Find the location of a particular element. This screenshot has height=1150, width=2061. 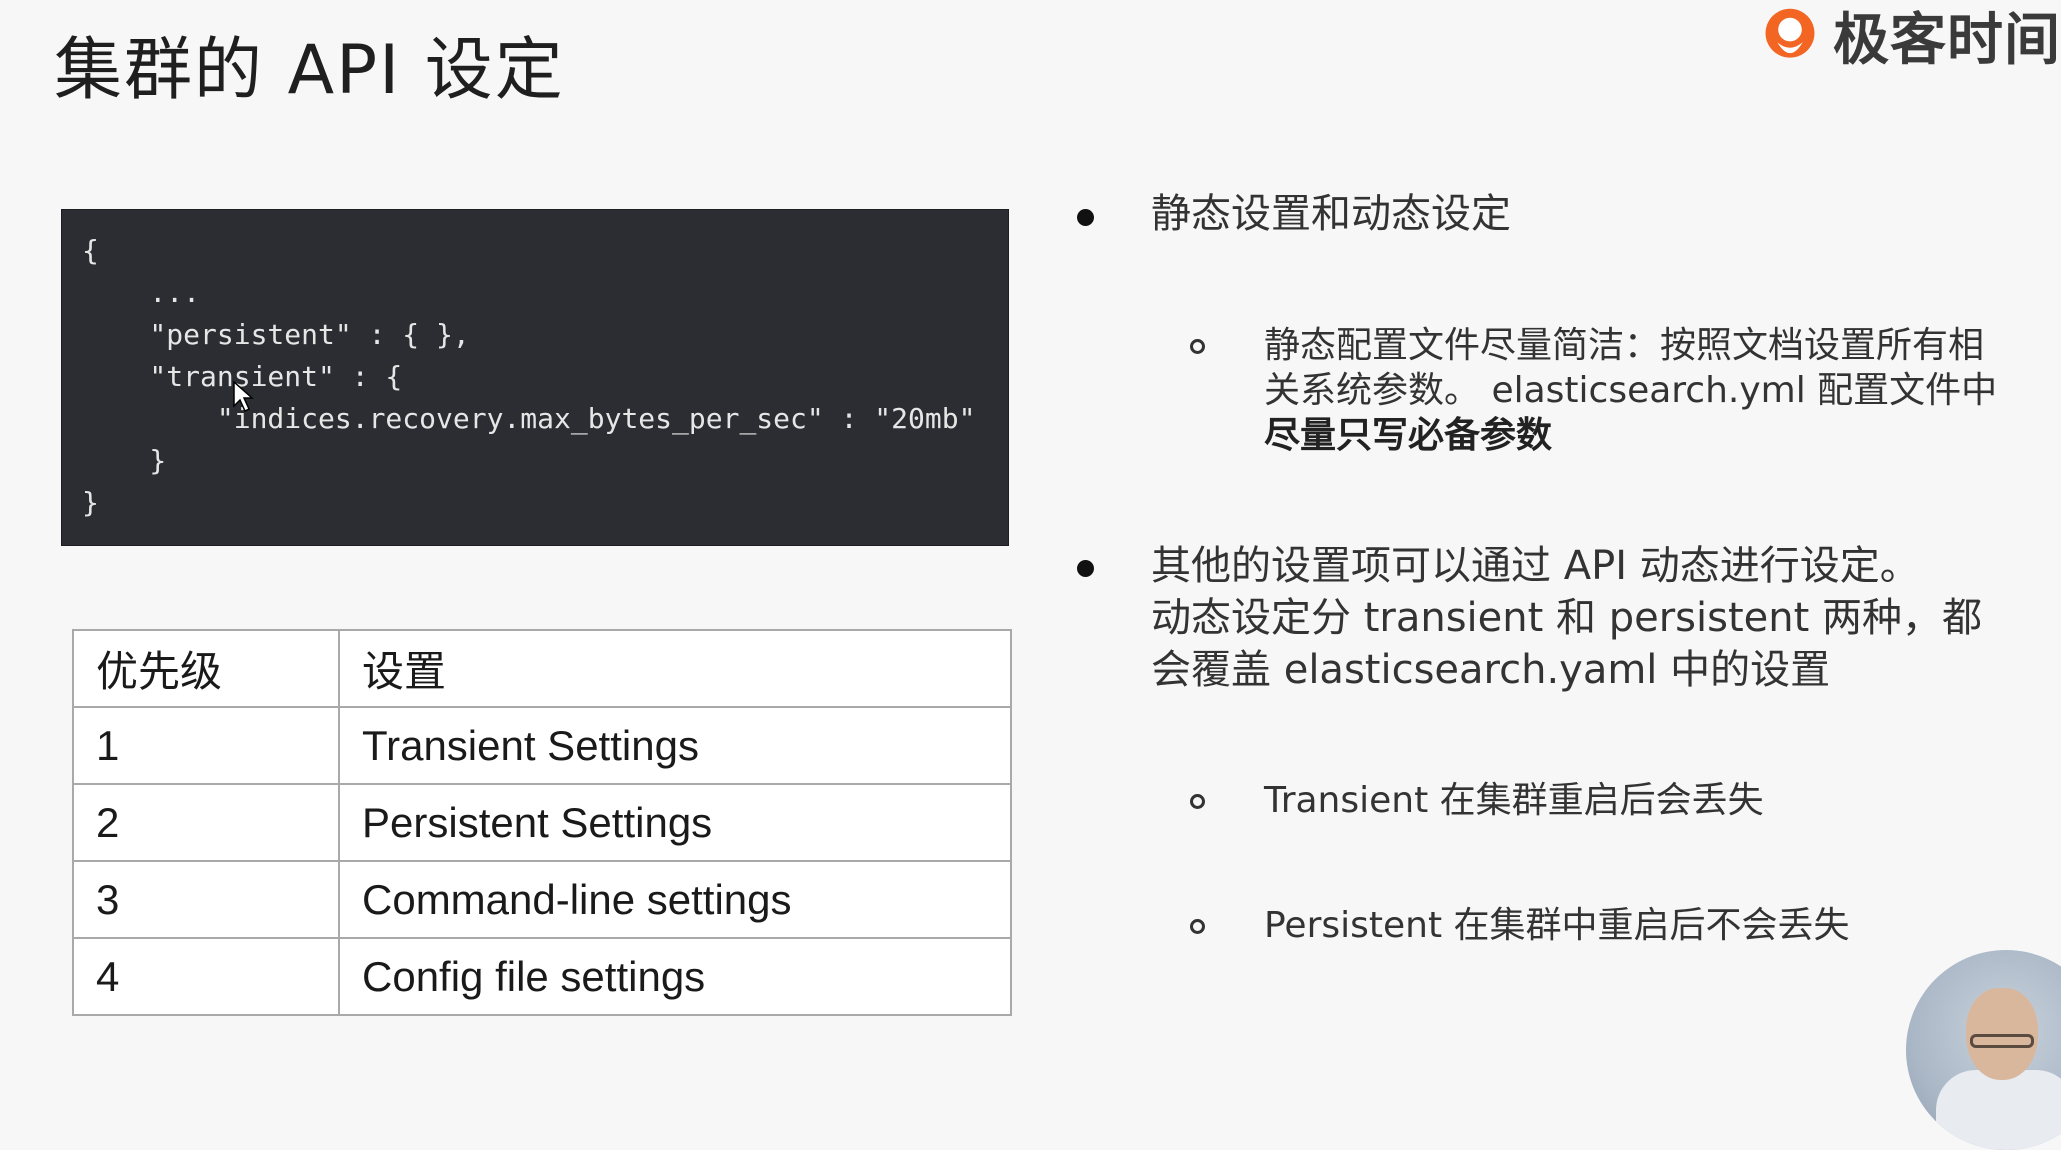

table-header-priority: 优先级 is located at coordinates (206, 668).